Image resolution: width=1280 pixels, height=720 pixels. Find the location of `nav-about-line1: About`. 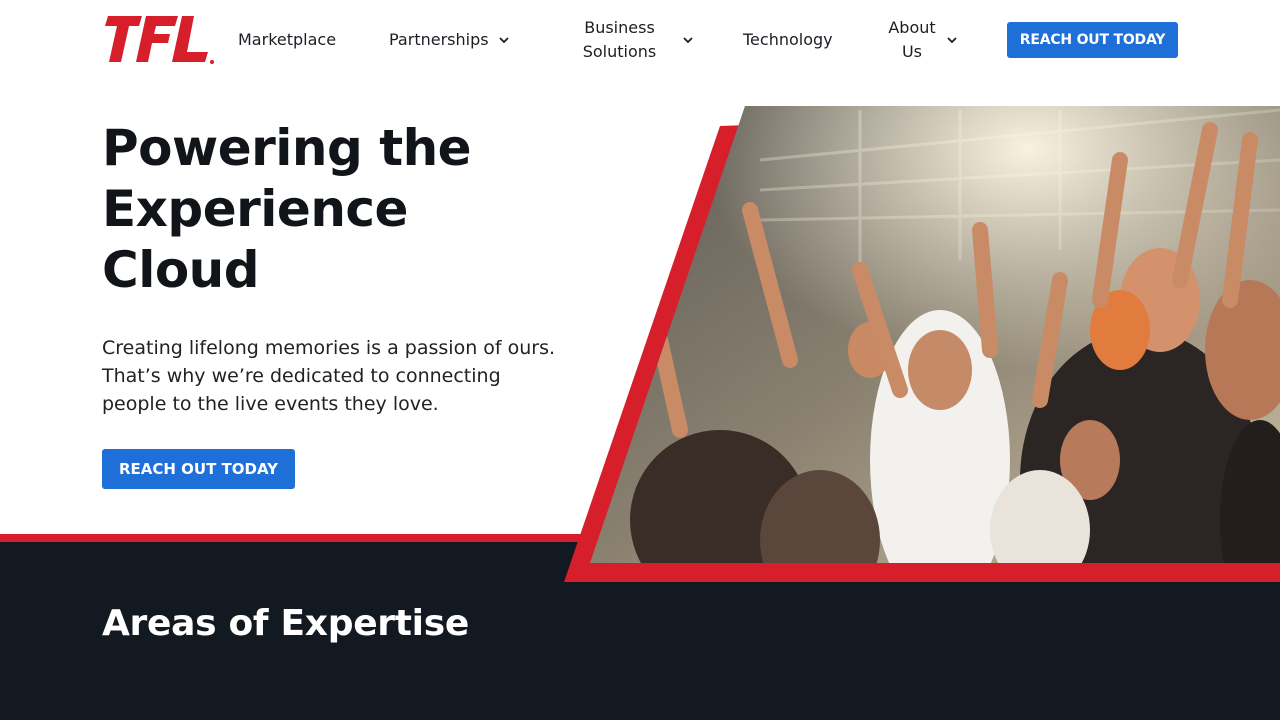

nav-about-line1: About is located at coordinates (912, 27).